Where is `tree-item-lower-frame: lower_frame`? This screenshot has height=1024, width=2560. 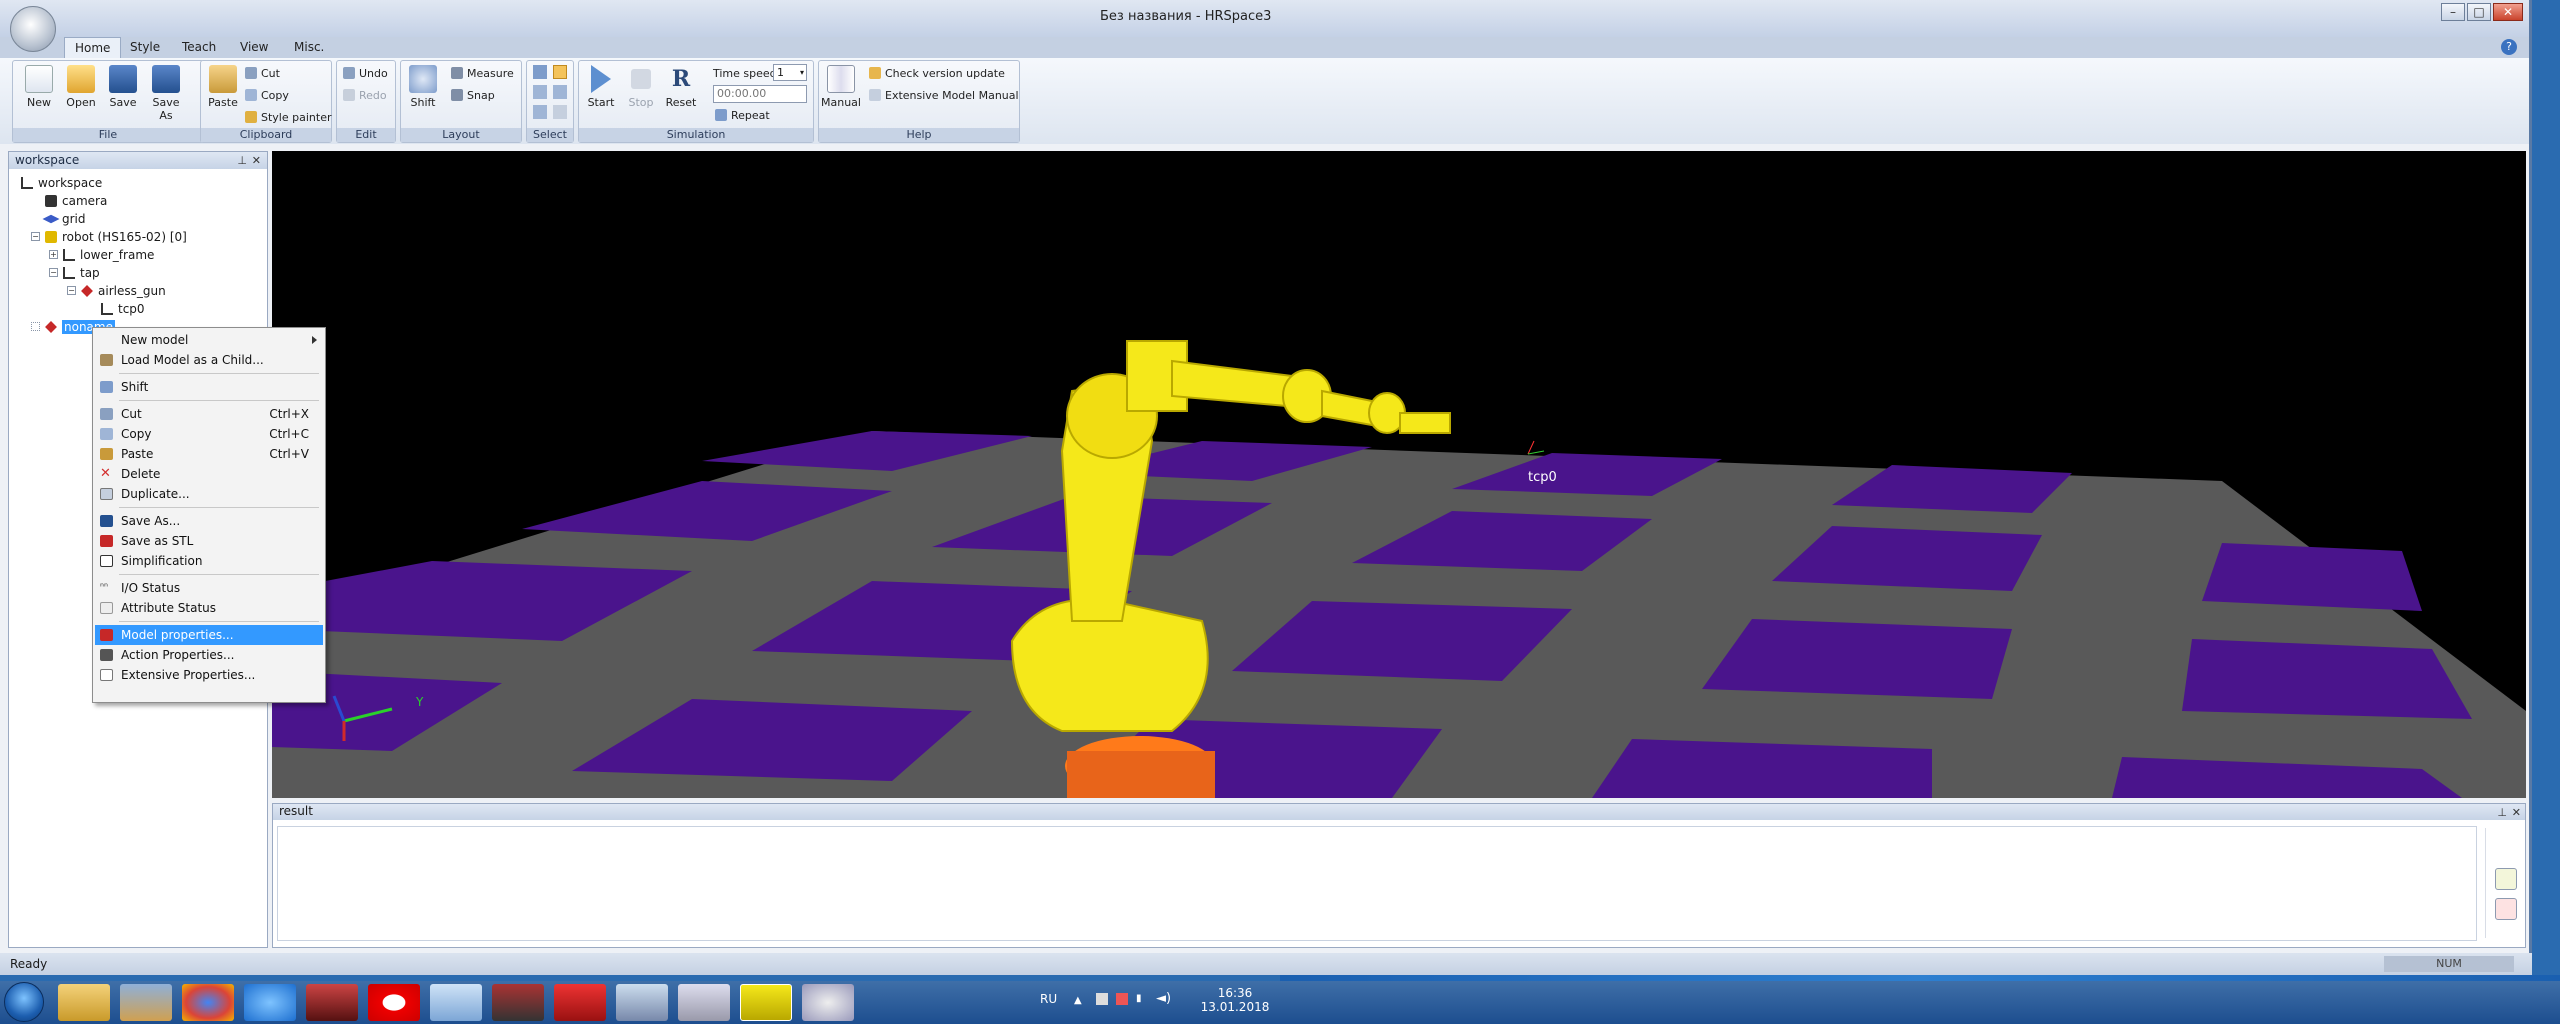
tree-item-lower-frame: lower_frame is located at coordinates (108, 255).